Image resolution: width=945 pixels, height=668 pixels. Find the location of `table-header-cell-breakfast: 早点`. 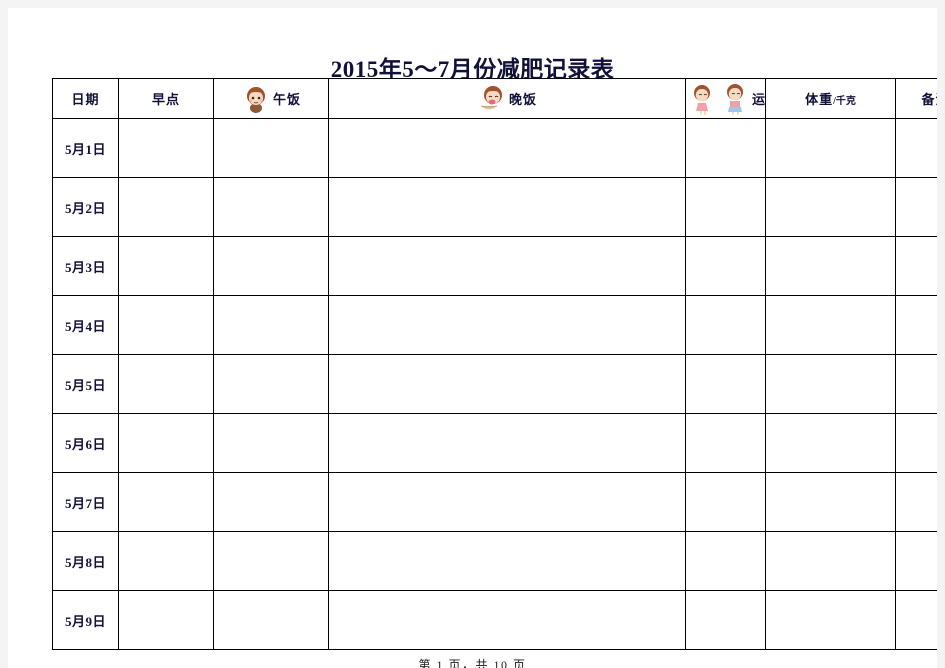

table-header-cell-breakfast: 早点 is located at coordinates (166, 98).